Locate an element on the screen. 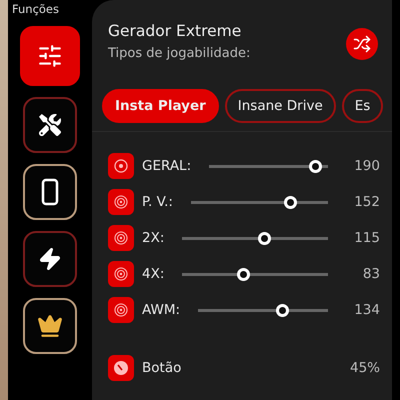 The width and height of the screenshot is (400, 400). slider-value: 152 is located at coordinates (366, 202).